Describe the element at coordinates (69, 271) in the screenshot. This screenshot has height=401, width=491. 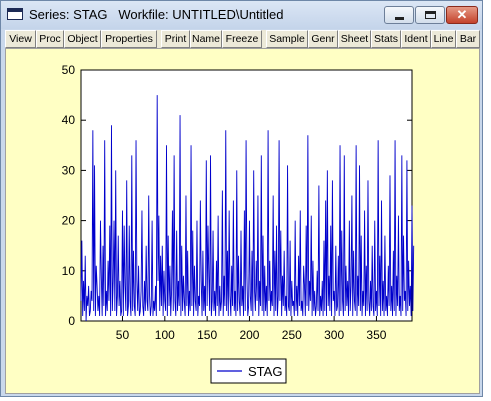
I see `y-tick-label: 10` at that location.